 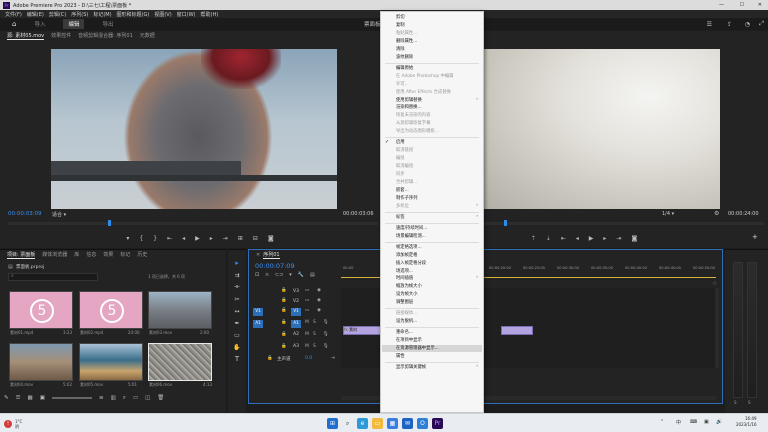 I want to click on outlook-icon: O, so click(x=422, y=423).